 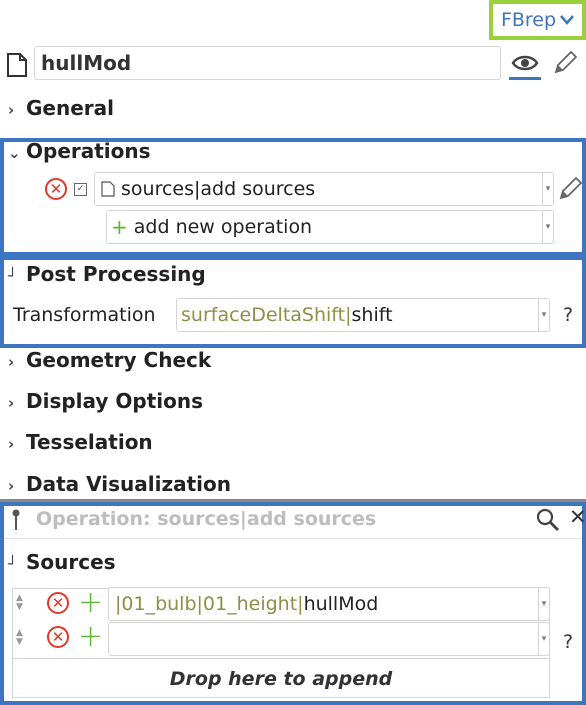 What do you see at coordinates (71, 562) in the screenshot?
I see `section-sources-label: Sources` at bounding box center [71, 562].